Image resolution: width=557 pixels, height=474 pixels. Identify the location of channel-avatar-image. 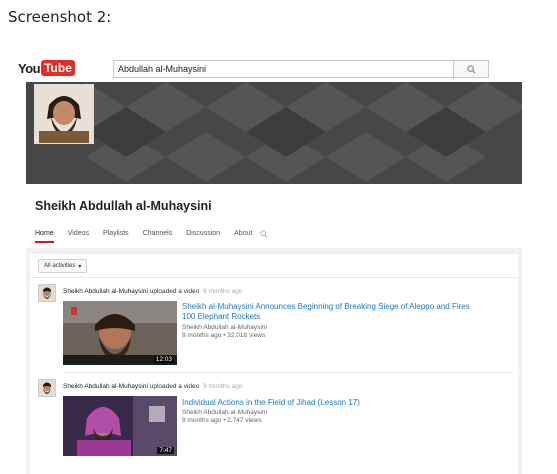
(64, 114).